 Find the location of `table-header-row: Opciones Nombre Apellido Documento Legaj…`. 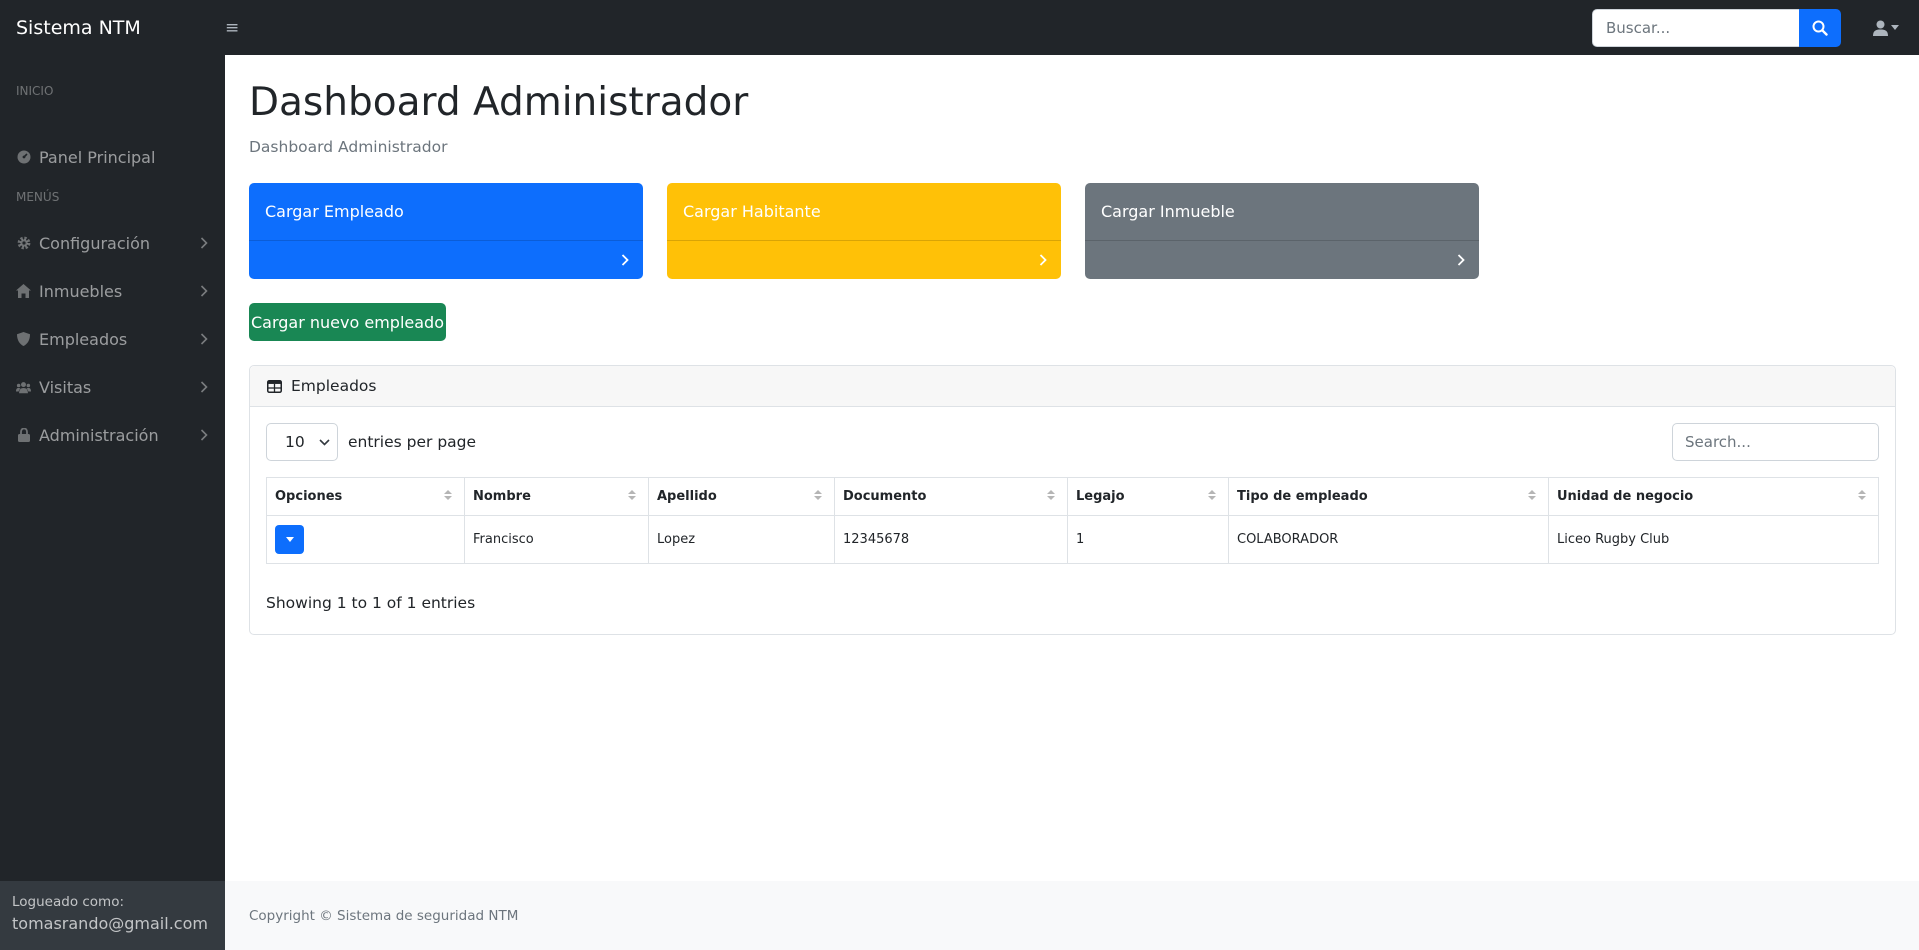

table-header-row: Opciones Nombre Apellido Documento Legaj… is located at coordinates (1072, 496).